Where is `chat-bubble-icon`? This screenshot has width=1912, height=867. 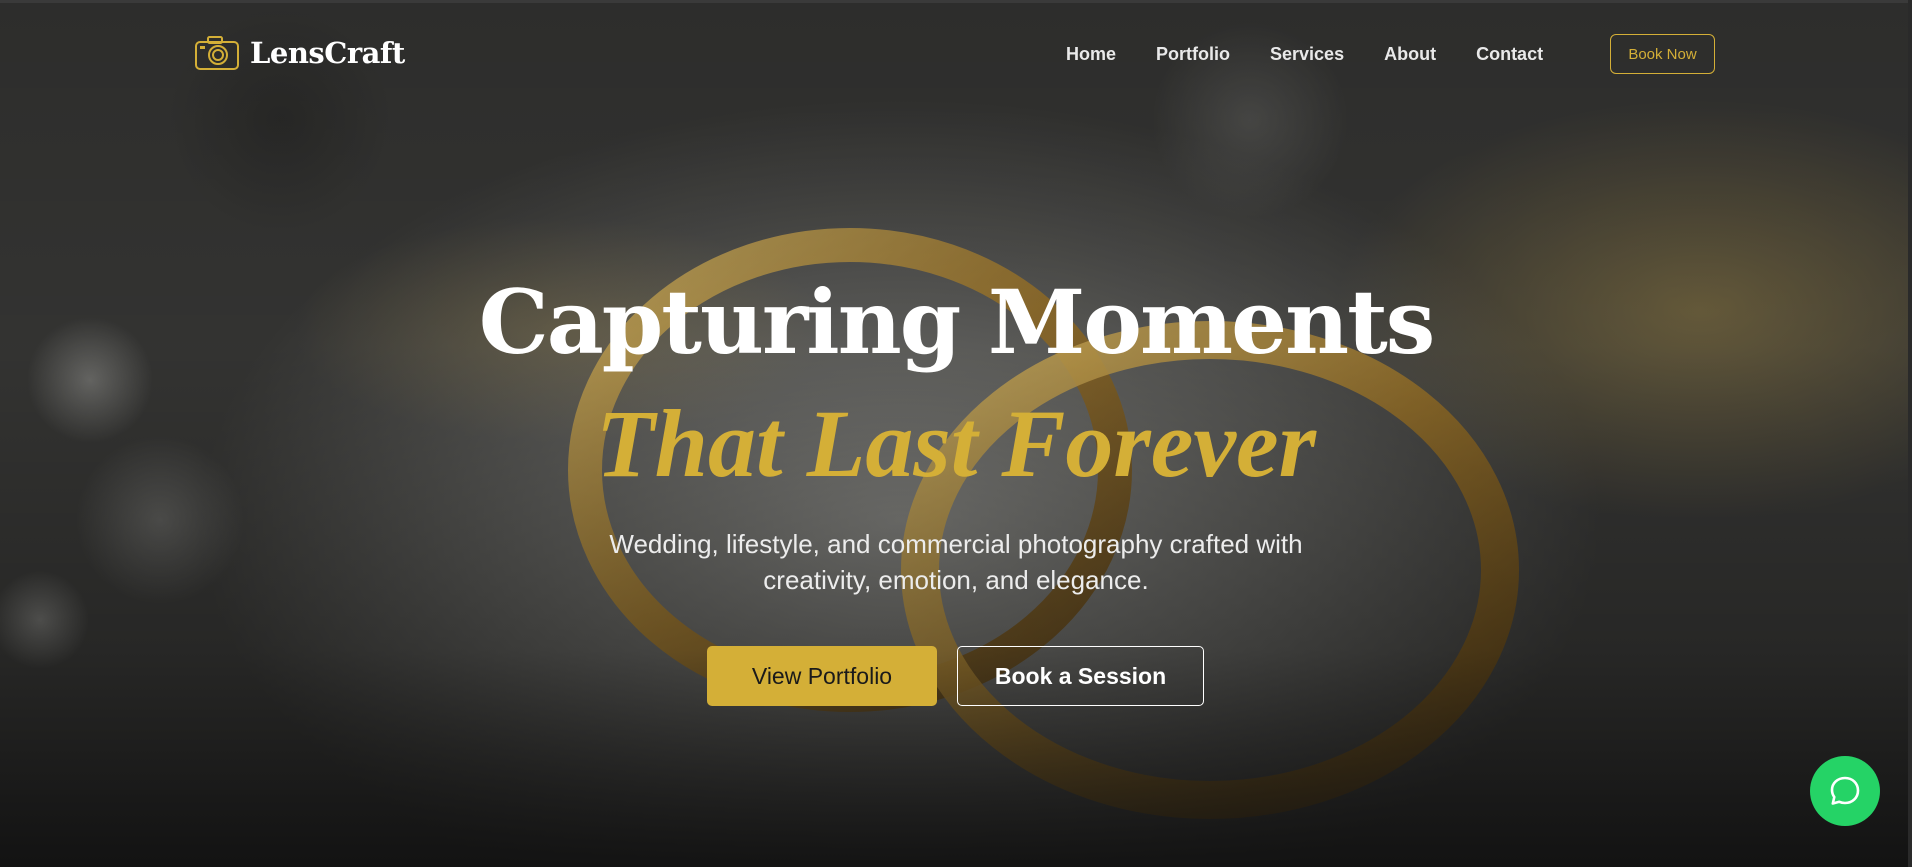 chat-bubble-icon is located at coordinates (1845, 790).